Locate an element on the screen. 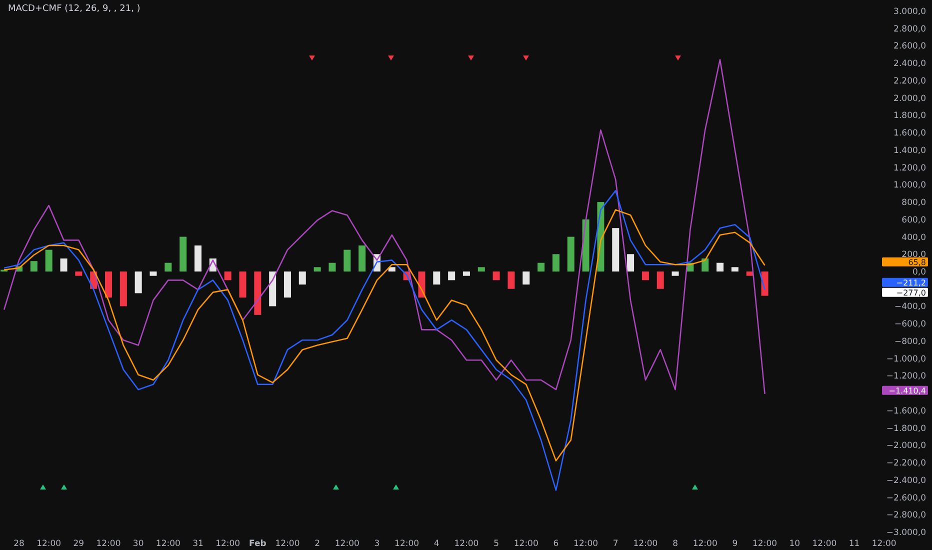 This screenshot has width=932, height=550. axis-label: 8 is located at coordinates (675, 544).